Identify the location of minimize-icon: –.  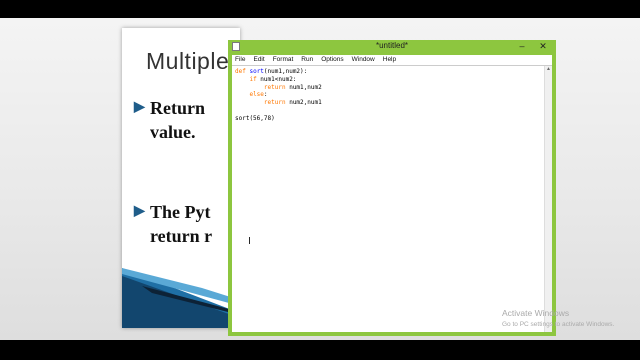
(522, 46).